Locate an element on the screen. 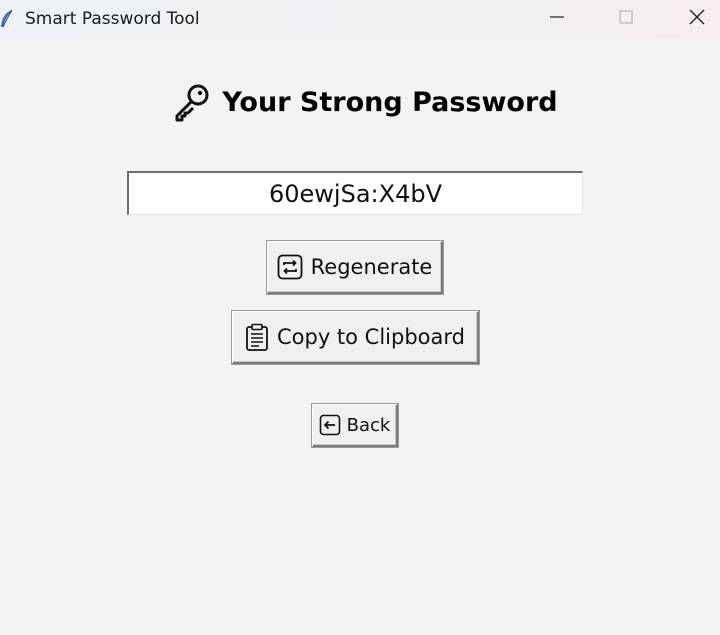  close-button is located at coordinates (697, 19).